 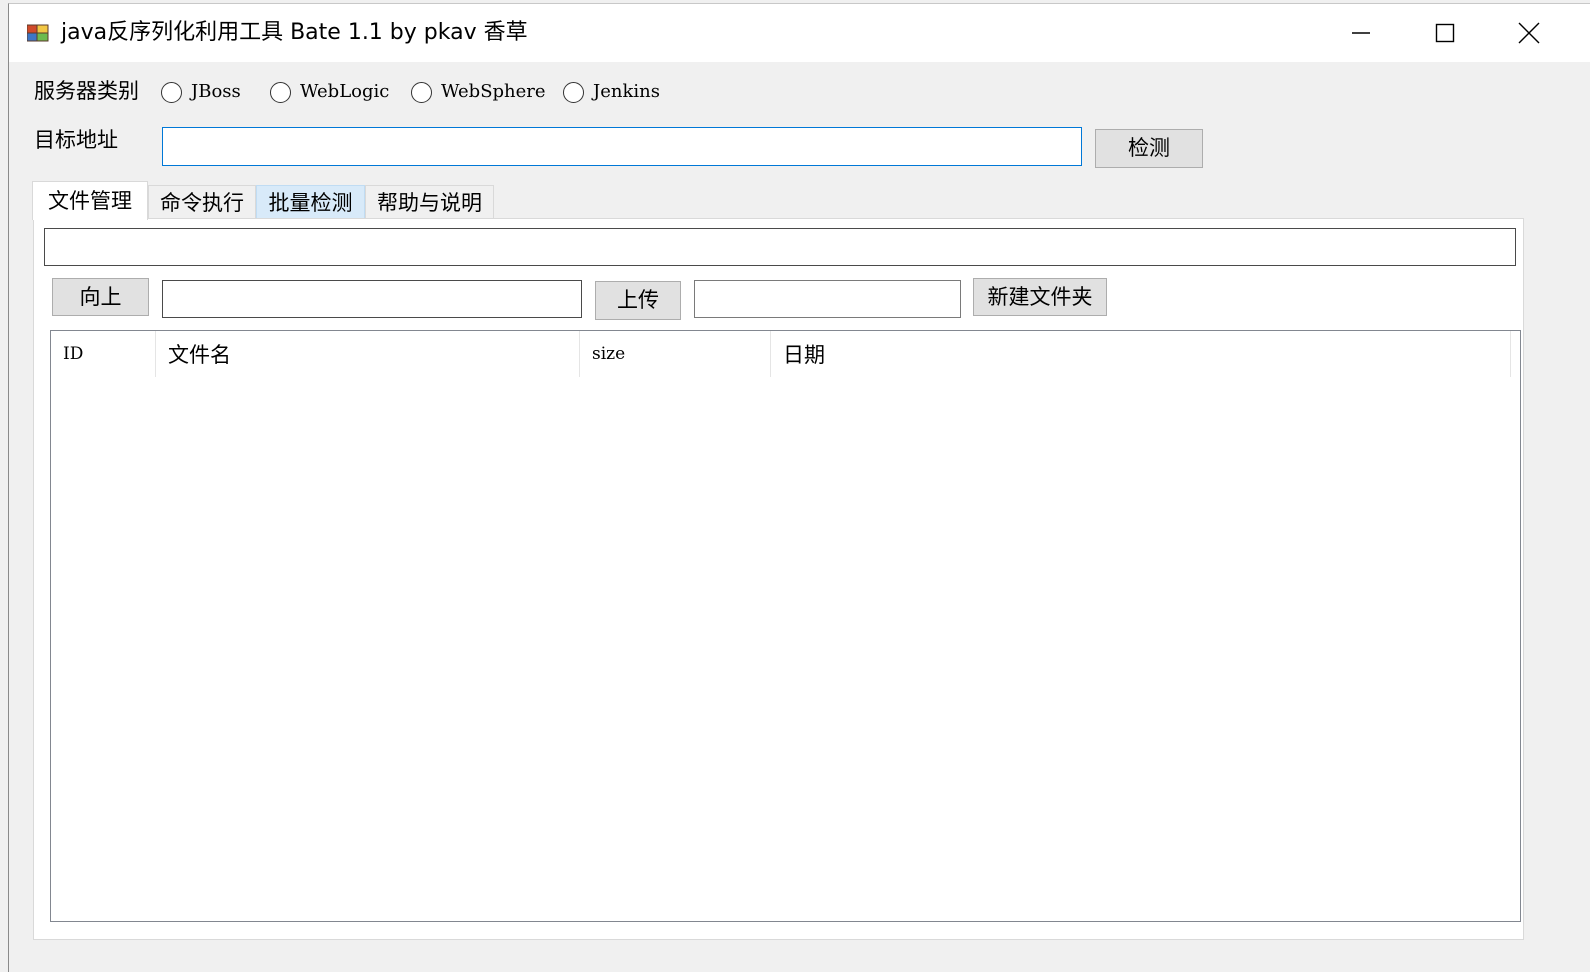 What do you see at coordinates (622, 146) in the screenshot?
I see `target-address-input` at bounding box center [622, 146].